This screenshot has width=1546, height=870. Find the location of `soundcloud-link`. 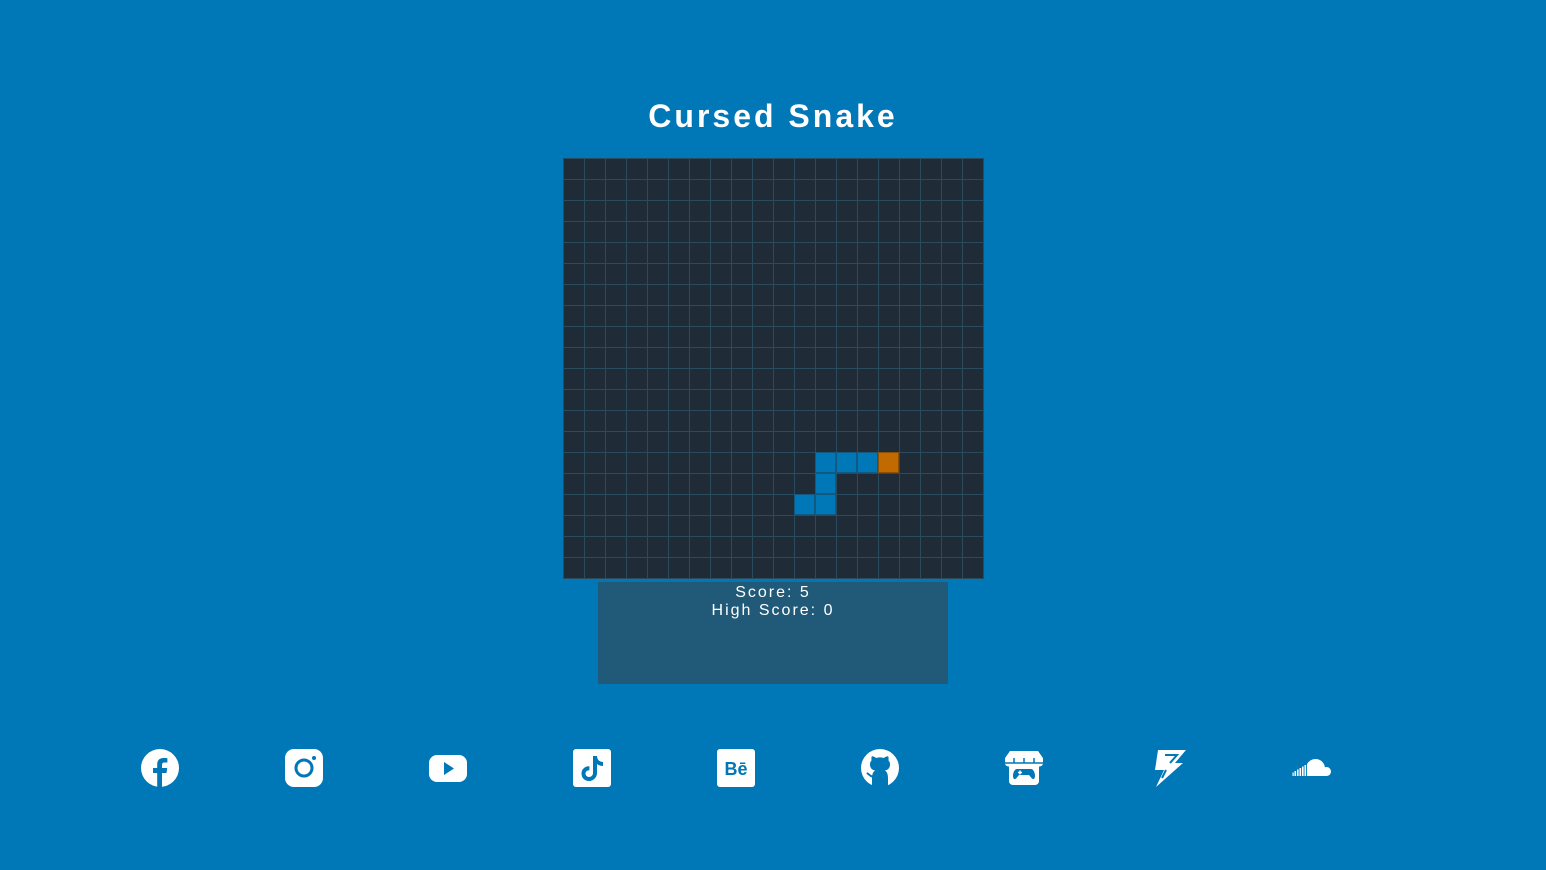

soundcloud-link is located at coordinates (1312, 768).